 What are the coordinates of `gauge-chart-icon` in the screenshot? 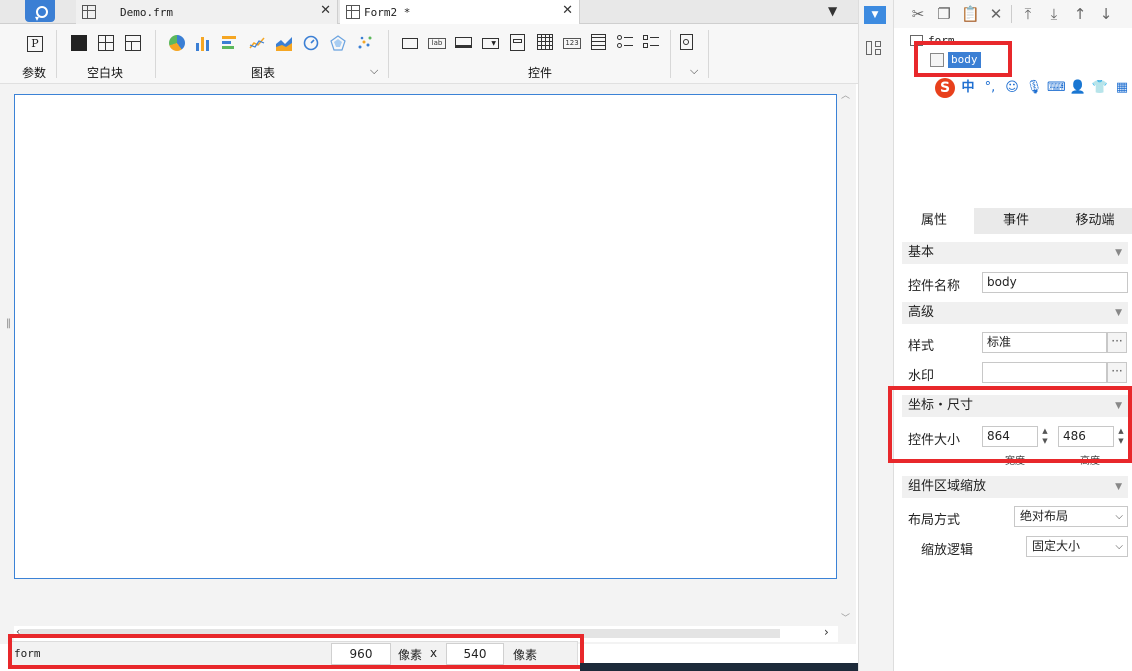 It's located at (311, 43).